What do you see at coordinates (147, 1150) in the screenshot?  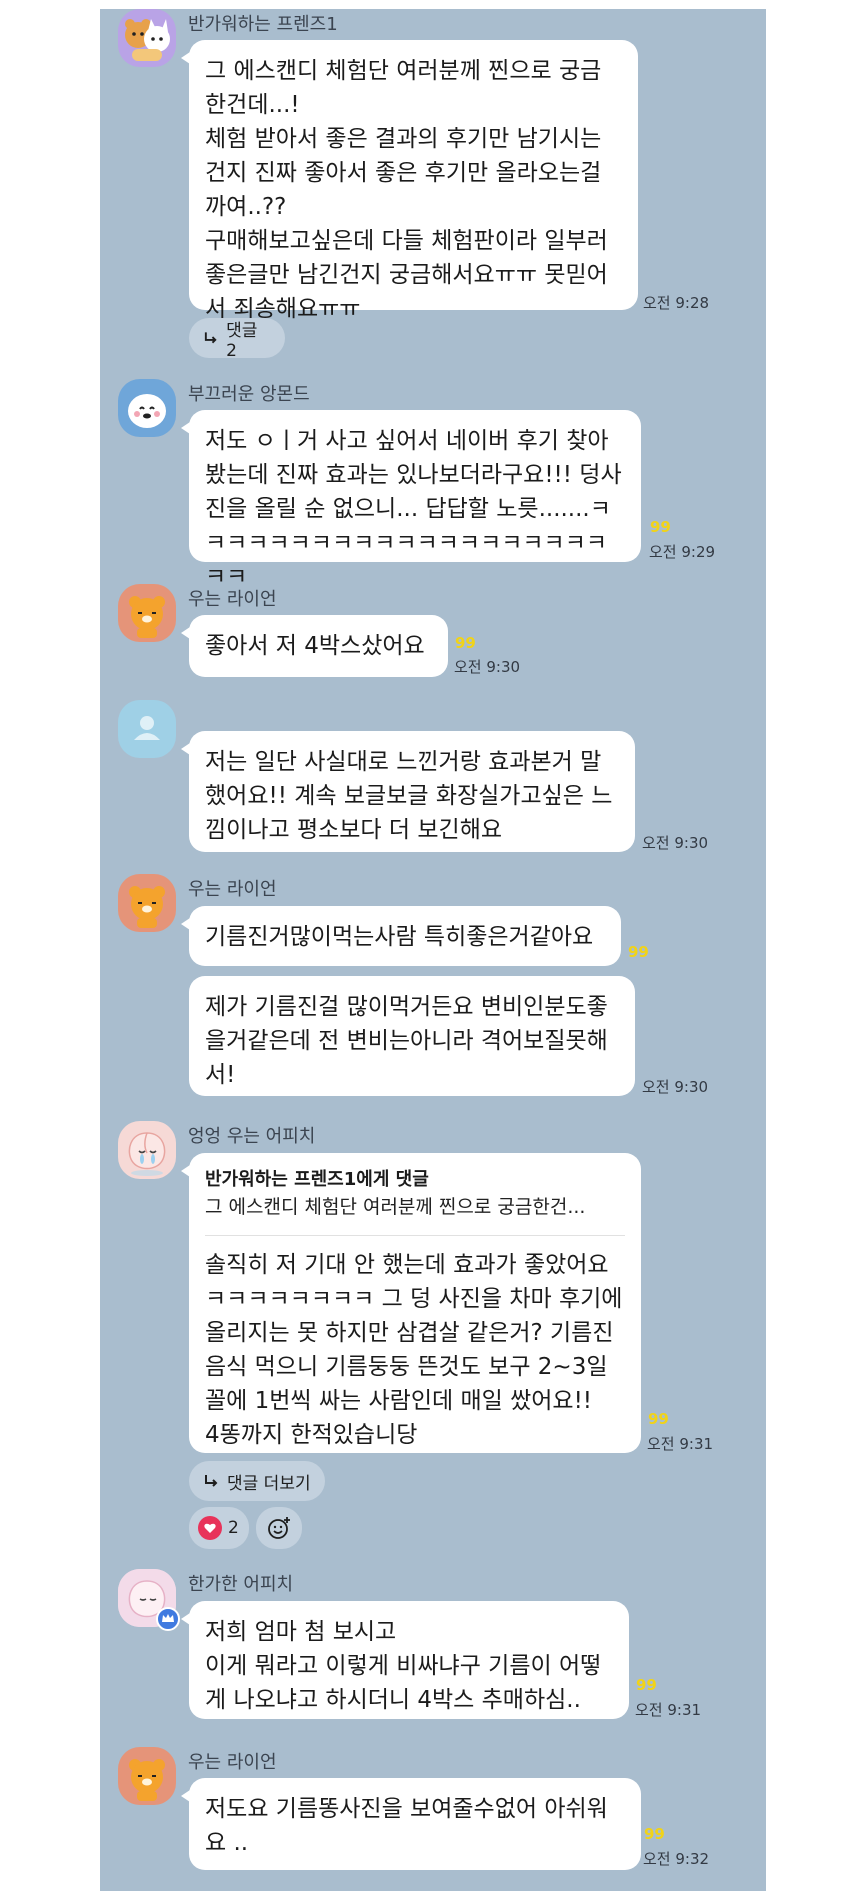 I see `avatar-apeach` at bounding box center [147, 1150].